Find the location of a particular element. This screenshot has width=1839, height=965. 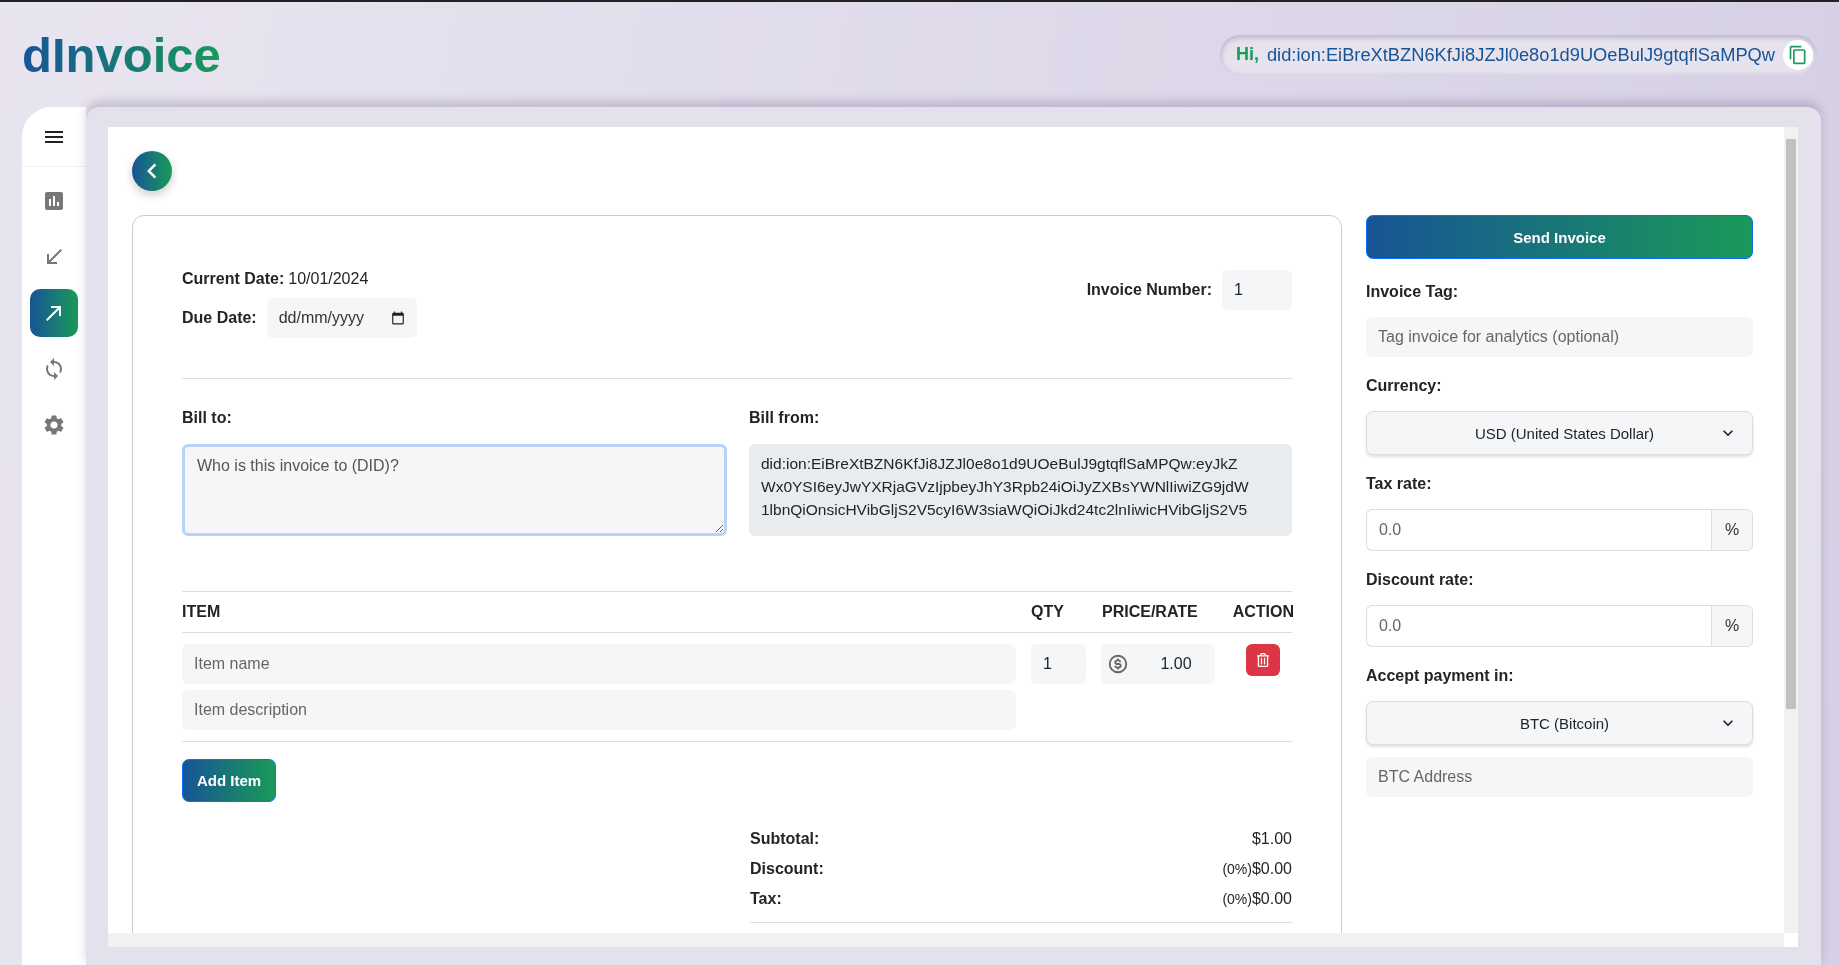

invoice-number-label: Invoice Number: is located at coordinates (1149, 290).